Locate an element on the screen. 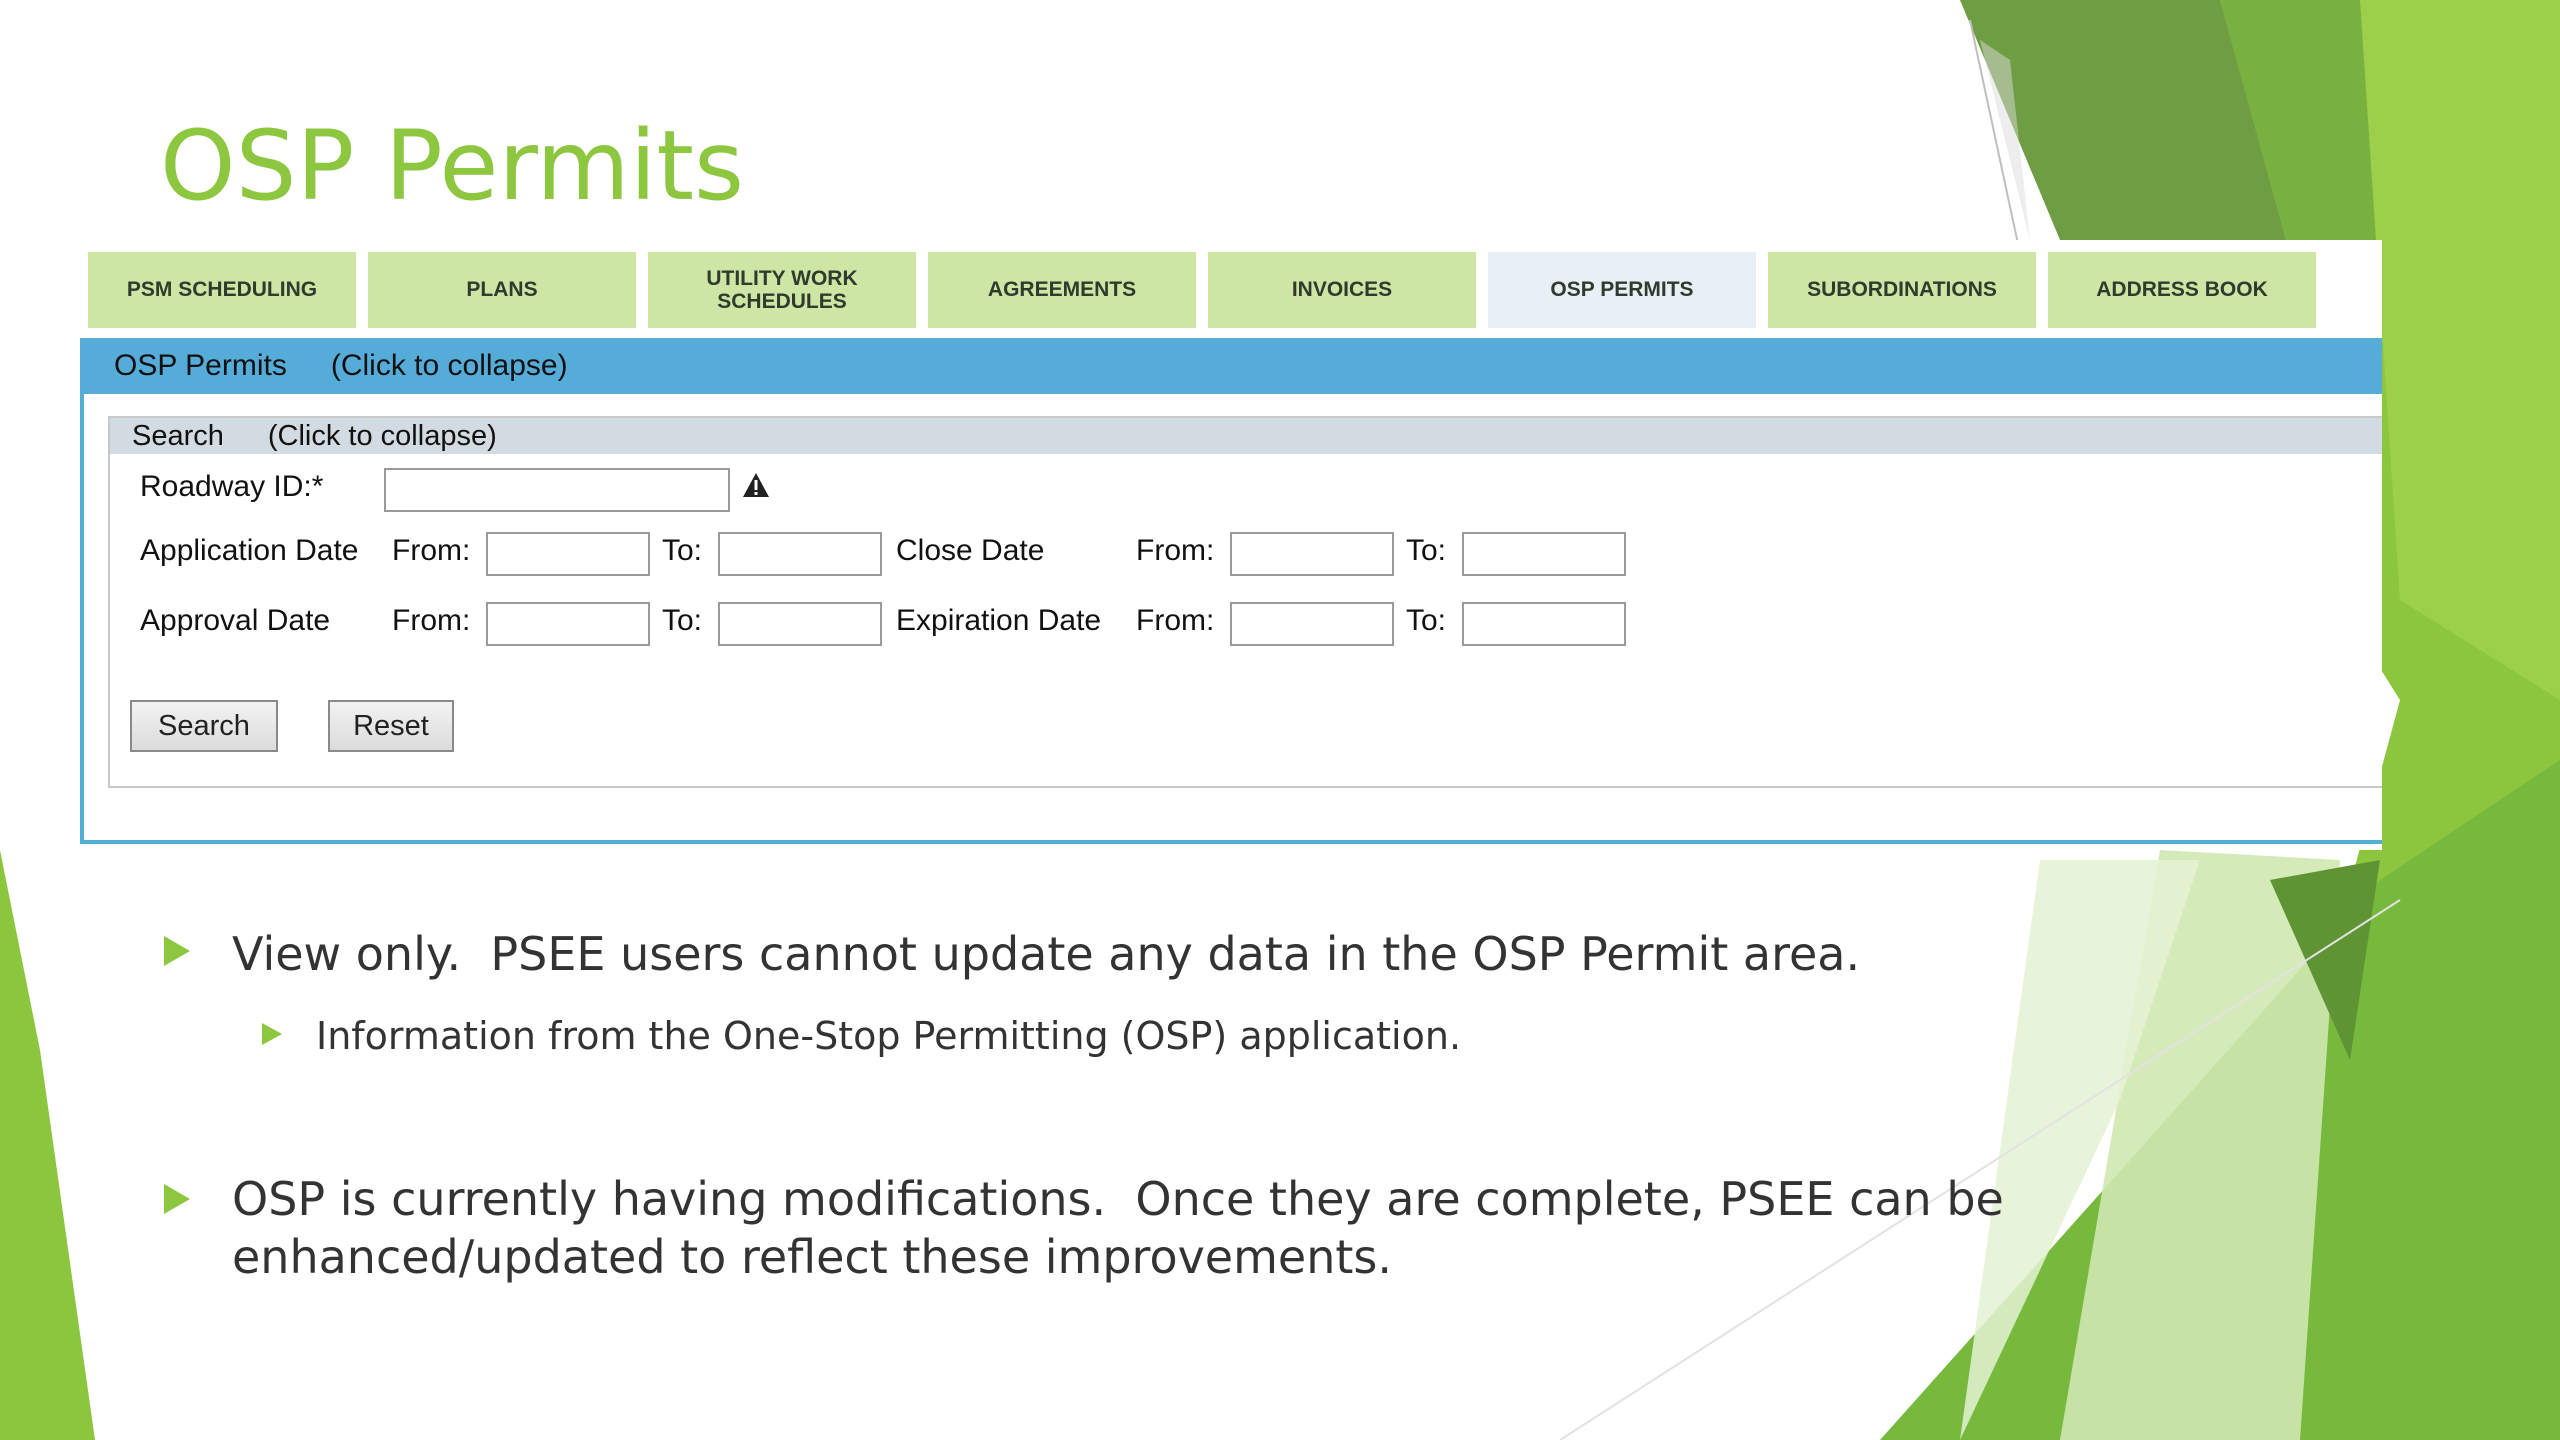  close-from-label: From: is located at coordinates (1175, 550).